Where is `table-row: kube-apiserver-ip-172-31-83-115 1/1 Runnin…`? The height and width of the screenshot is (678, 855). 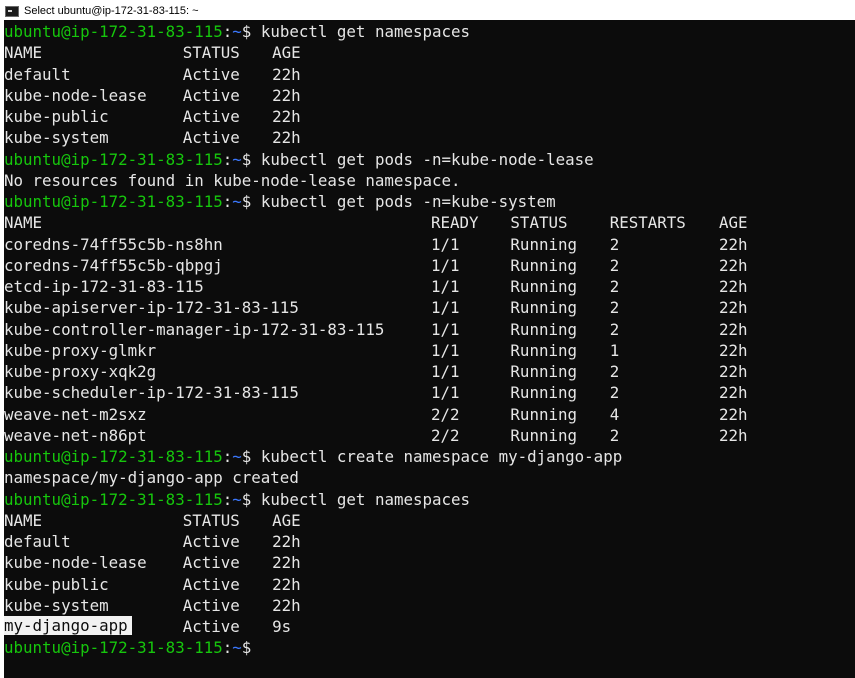
table-row: kube-apiserver-ip-172-31-83-115 1/1 Runnin… is located at coordinates (429, 307).